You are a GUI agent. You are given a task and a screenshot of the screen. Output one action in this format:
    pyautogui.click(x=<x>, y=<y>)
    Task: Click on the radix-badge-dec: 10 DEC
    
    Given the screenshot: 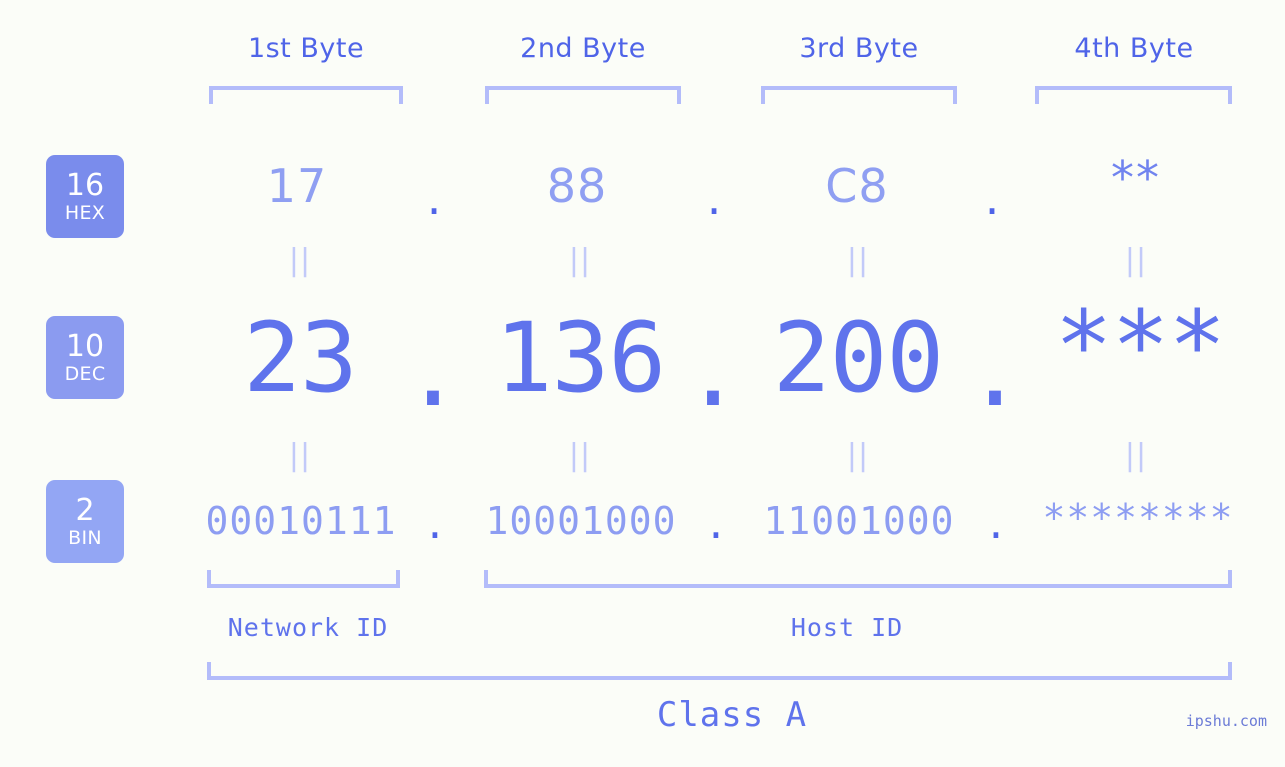 What is the action you would take?
    pyautogui.click(x=85, y=357)
    